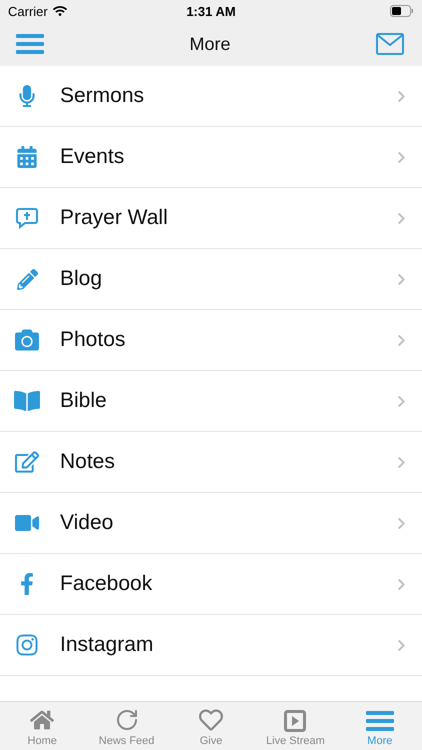 This screenshot has width=422, height=750. What do you see at coordinates (93, 340) in the screenshot?
I see `menu-label: Photos` at bounding box center [93, 340].